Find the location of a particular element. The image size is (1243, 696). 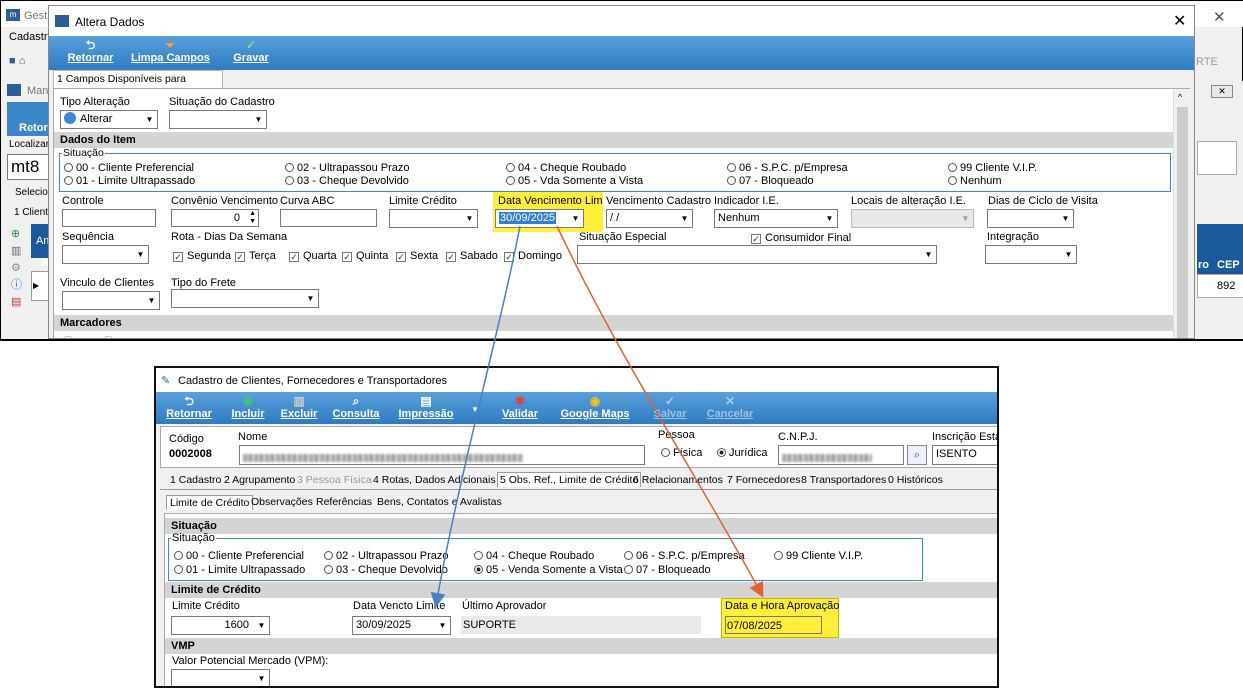

annotation-arrows is located at coordinates (597, 416).